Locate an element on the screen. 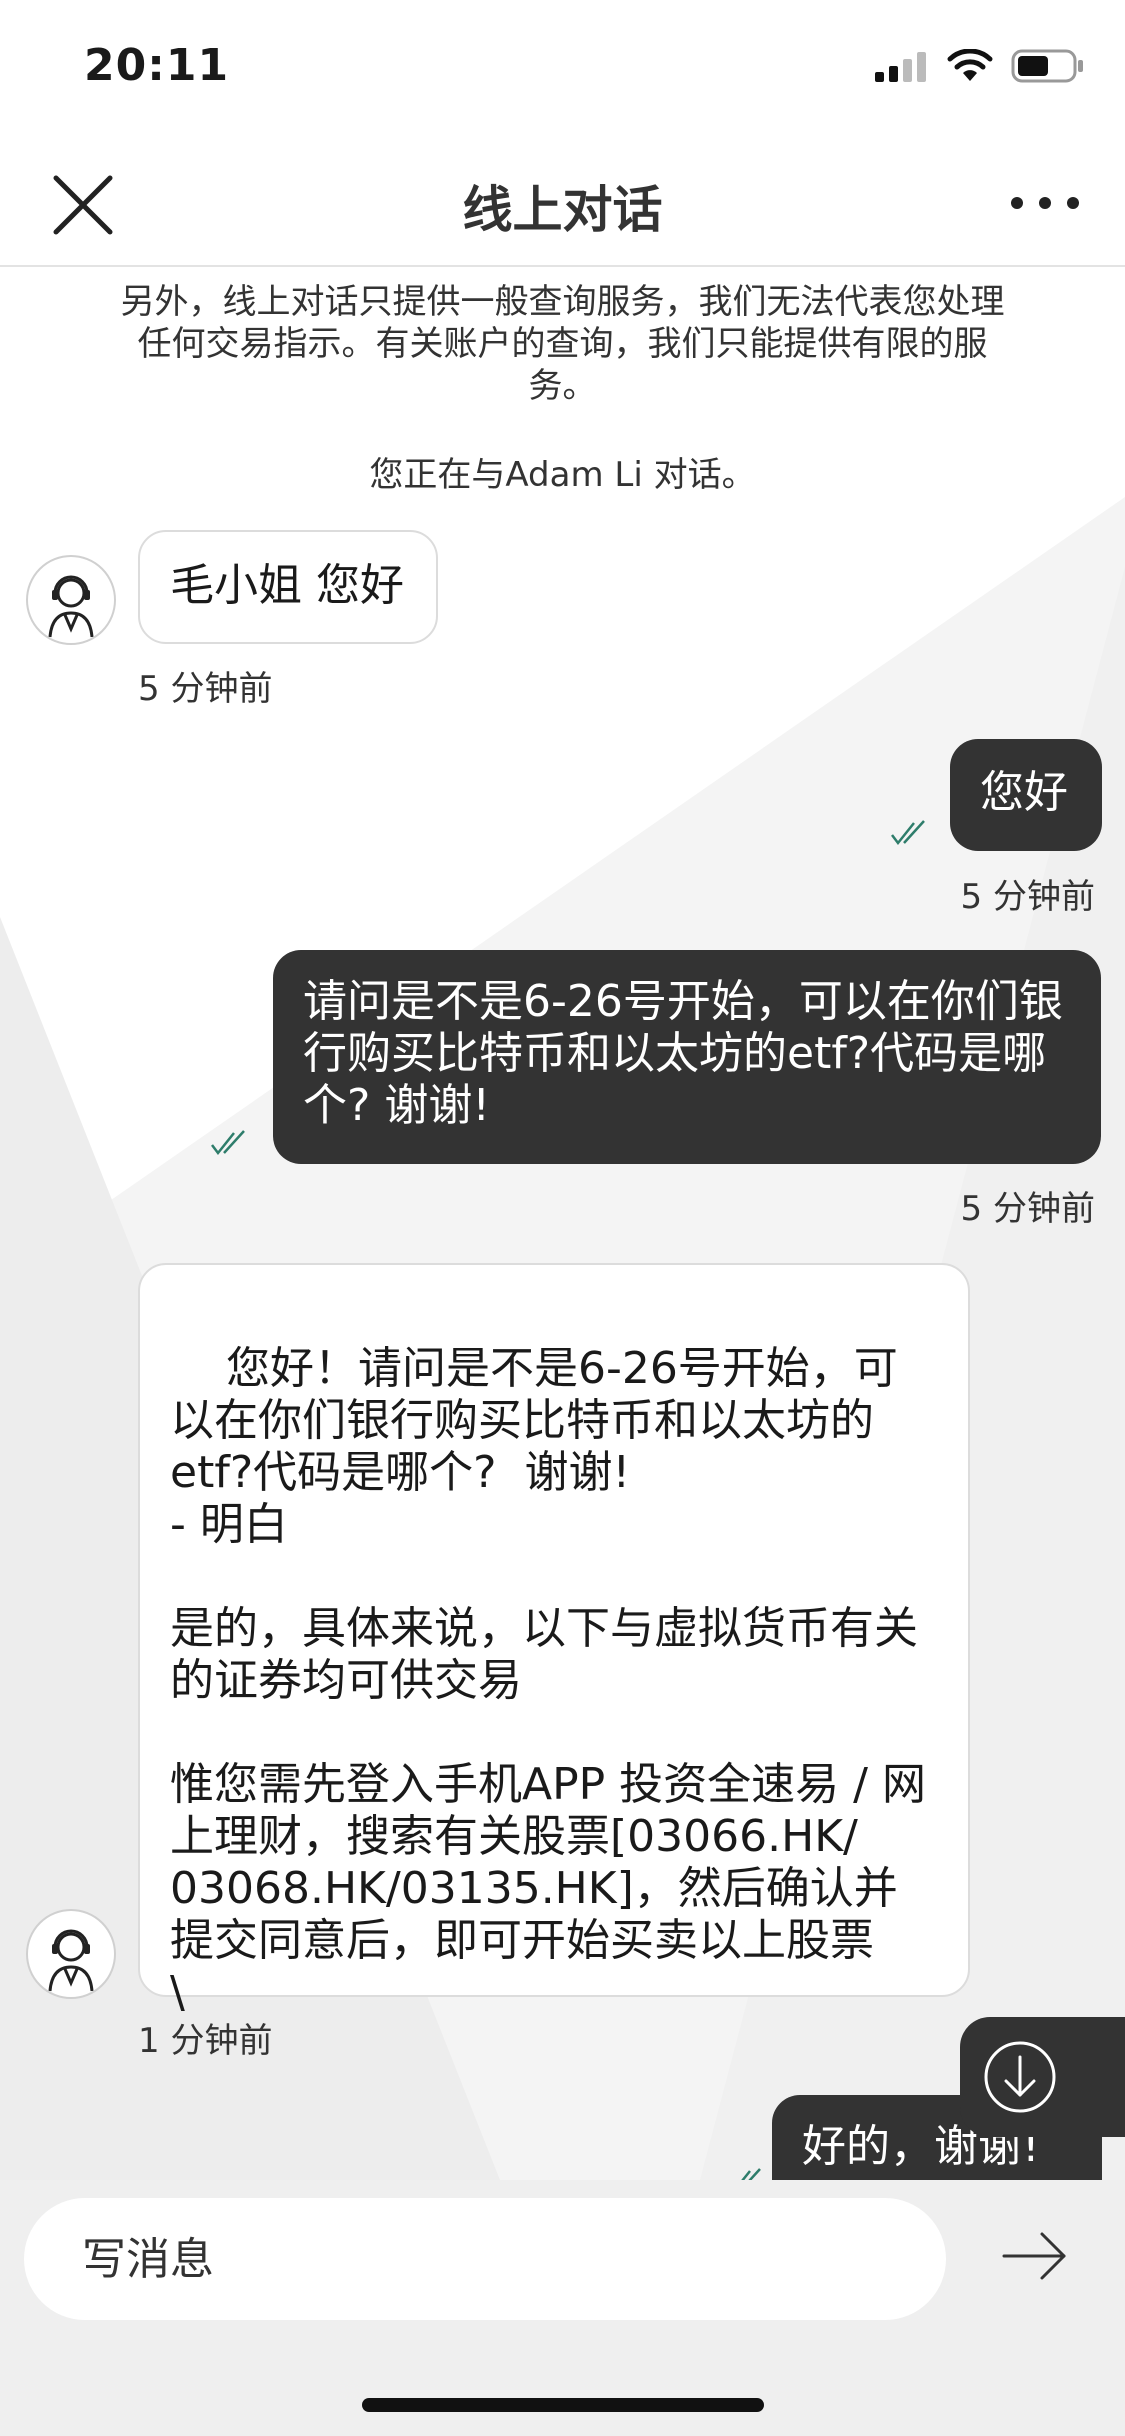  agent-message-bubble: 毛小姐 您好 is located at coordinates (288, 587).